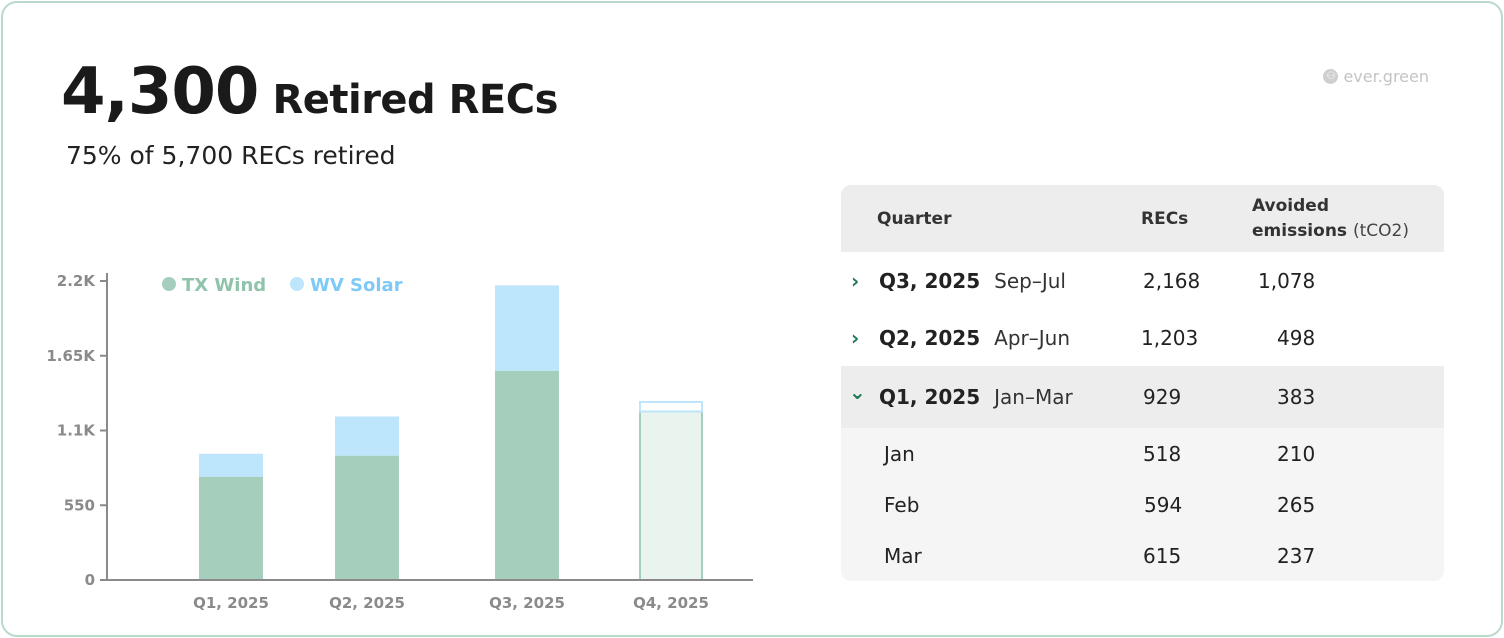  Describe the element at coordinates (1163, 504) in the screenshot. I see `subrow-recs: 594` at that location.